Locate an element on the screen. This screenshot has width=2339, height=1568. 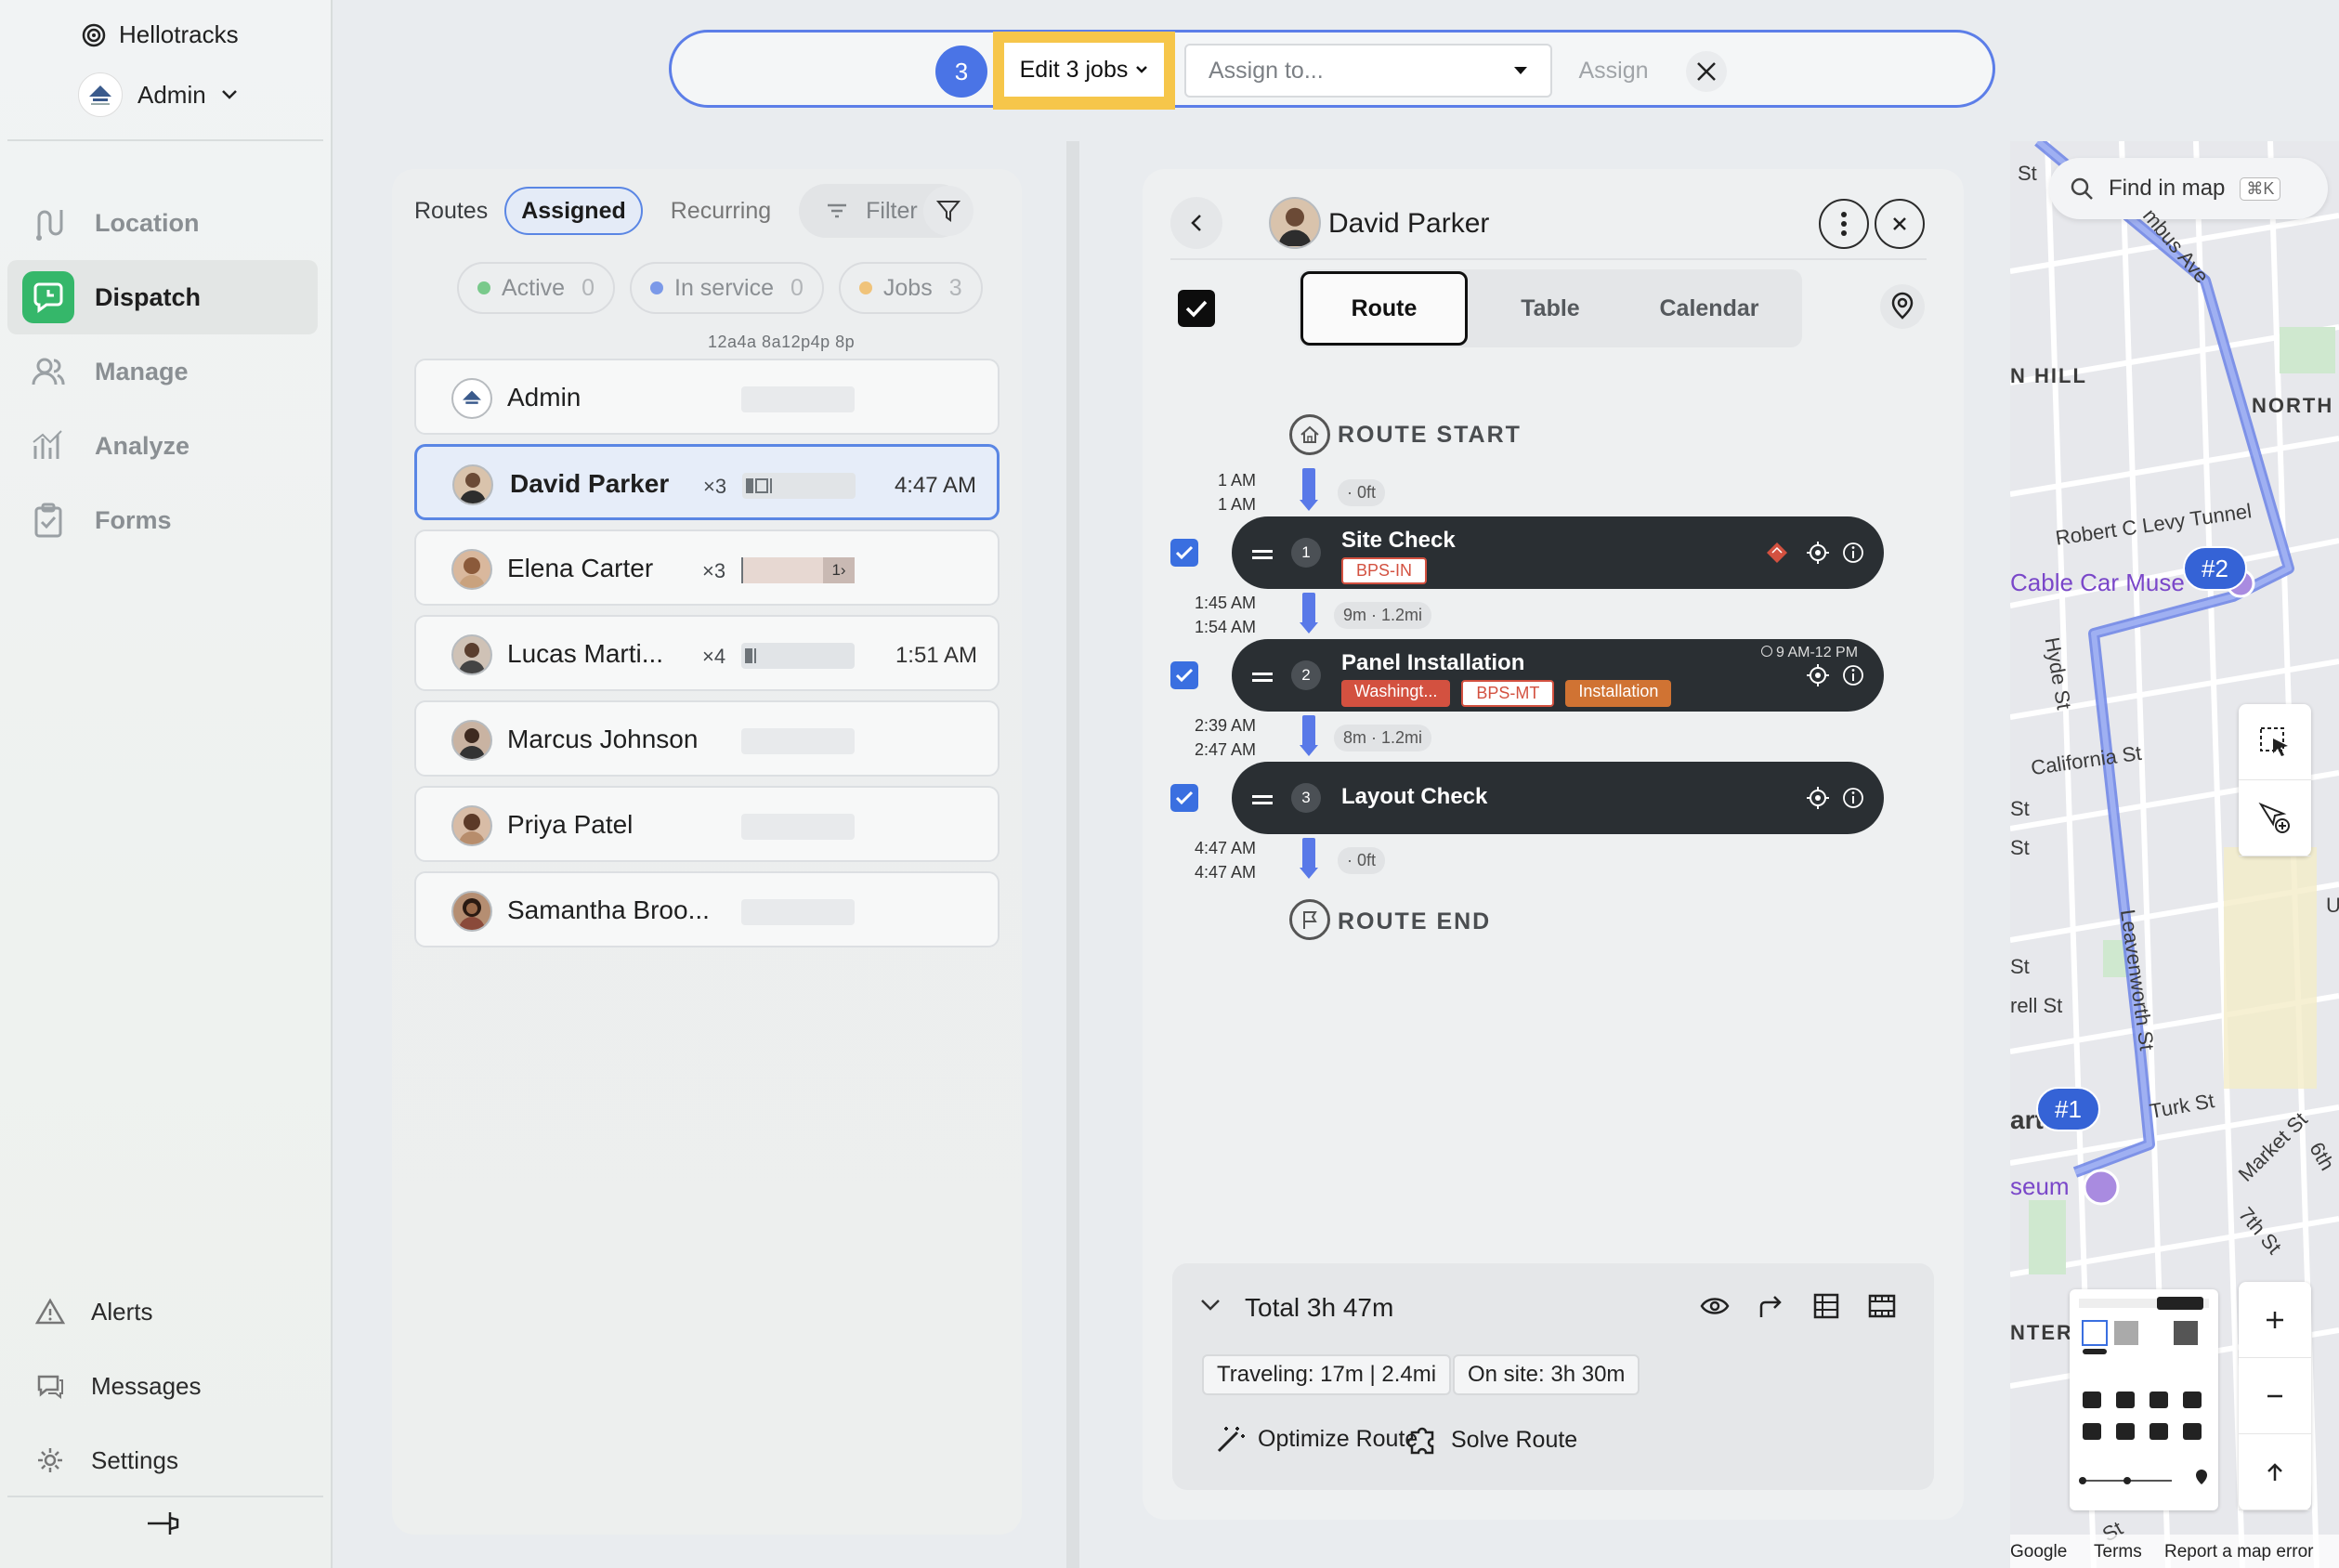
driver-row-admin: Admin is located at coordinates (707, 397).